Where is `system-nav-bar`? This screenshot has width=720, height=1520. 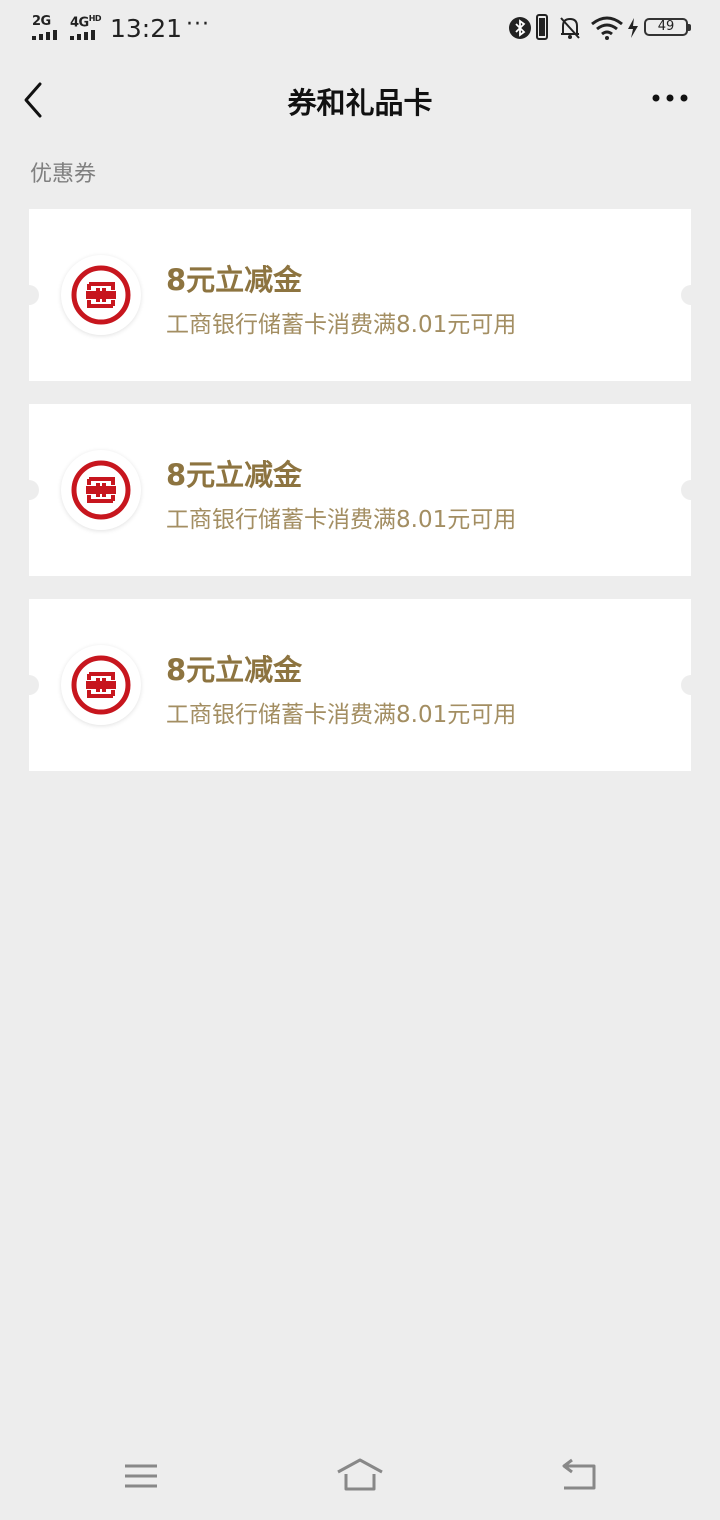 system-nav-bar is located at coordinates (360, 1480).